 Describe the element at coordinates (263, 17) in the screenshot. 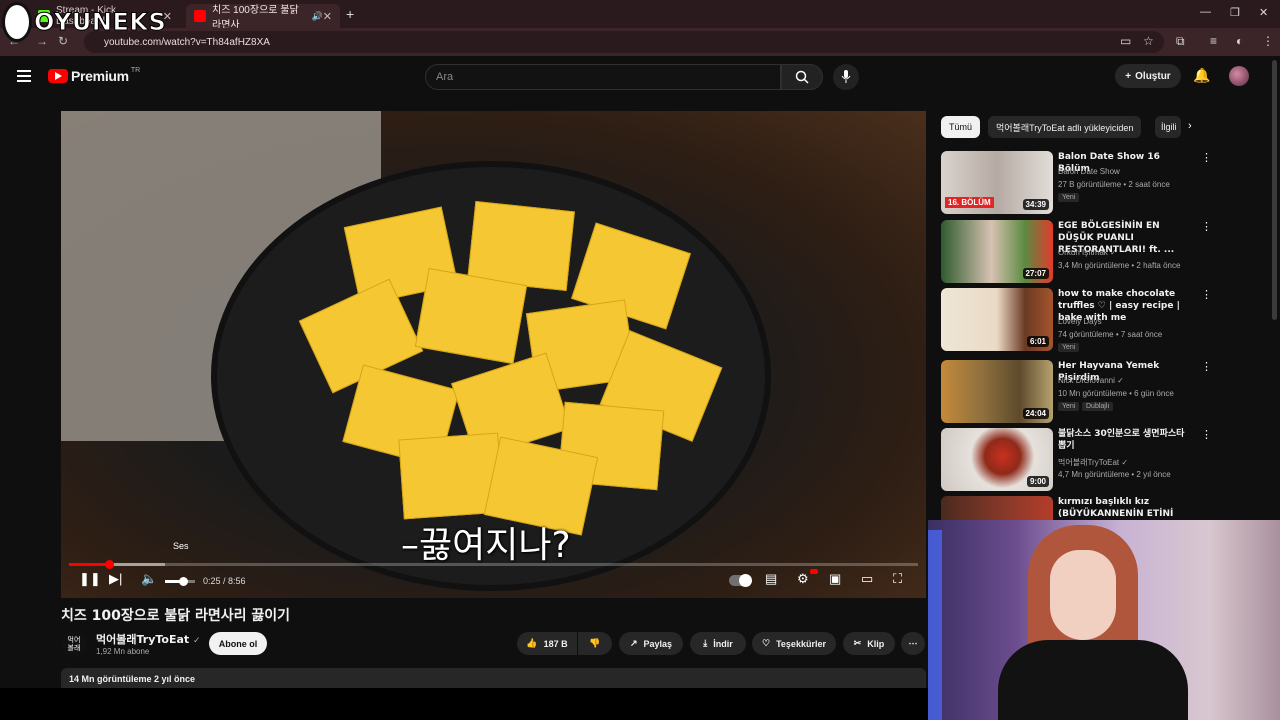

I see `tab-youtube-video: 치즈 100장으로 불닭 라면사 🔊 ✕` at that location.